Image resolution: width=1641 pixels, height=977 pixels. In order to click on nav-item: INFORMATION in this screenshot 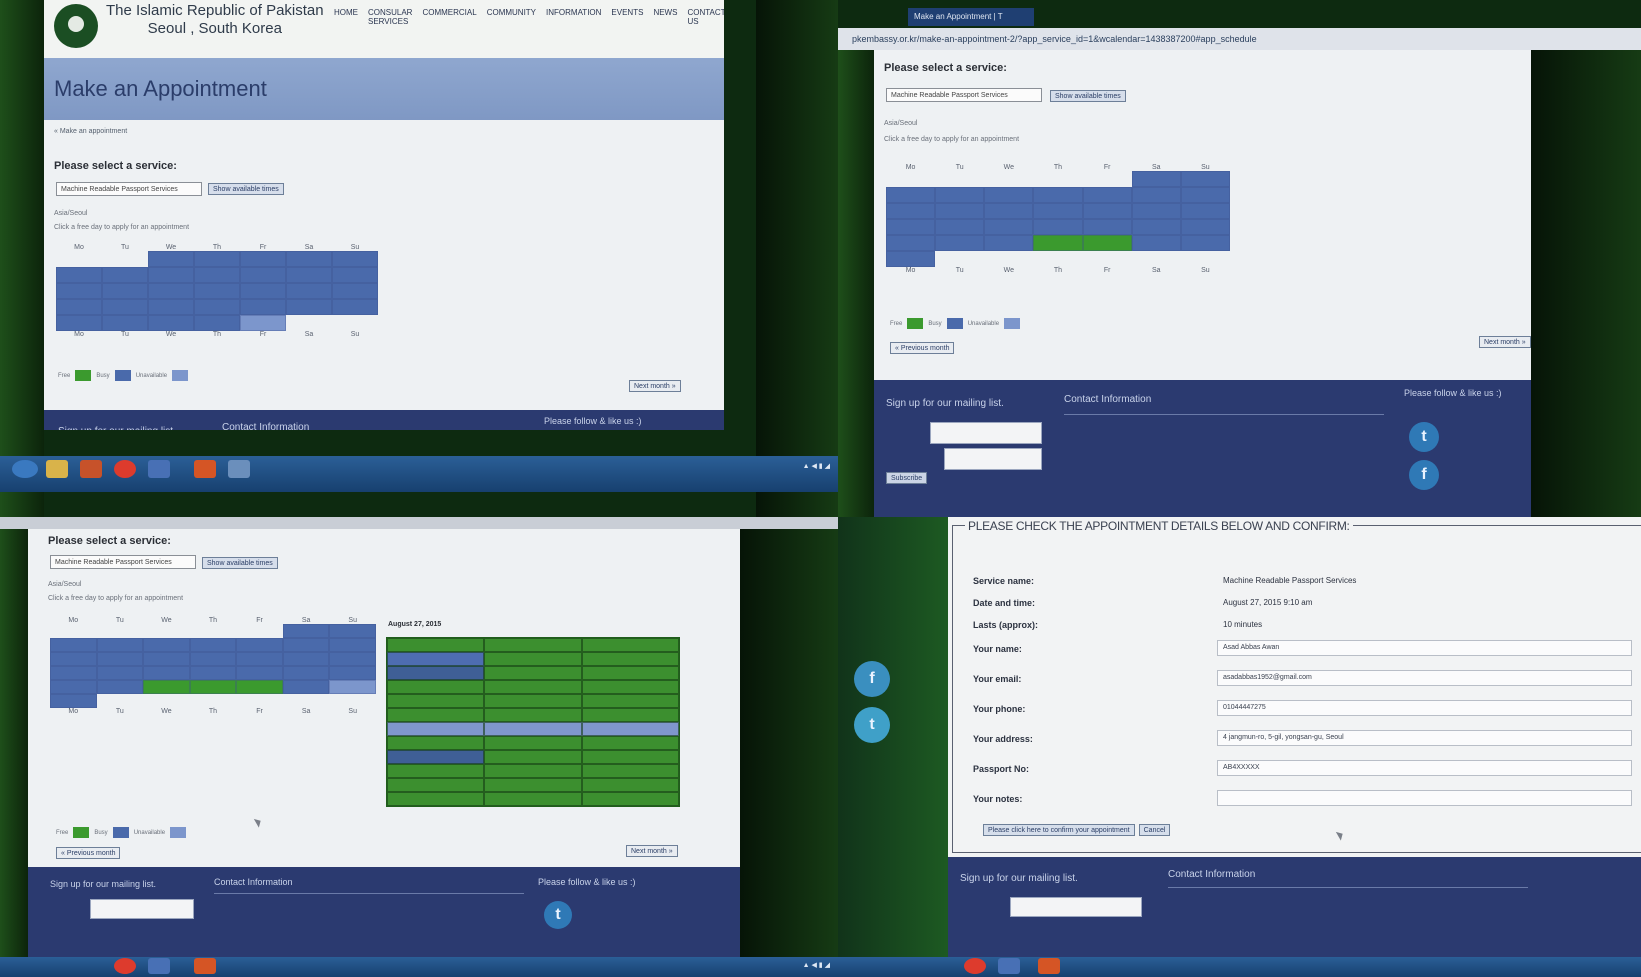, I will do `click(573, 17)`.